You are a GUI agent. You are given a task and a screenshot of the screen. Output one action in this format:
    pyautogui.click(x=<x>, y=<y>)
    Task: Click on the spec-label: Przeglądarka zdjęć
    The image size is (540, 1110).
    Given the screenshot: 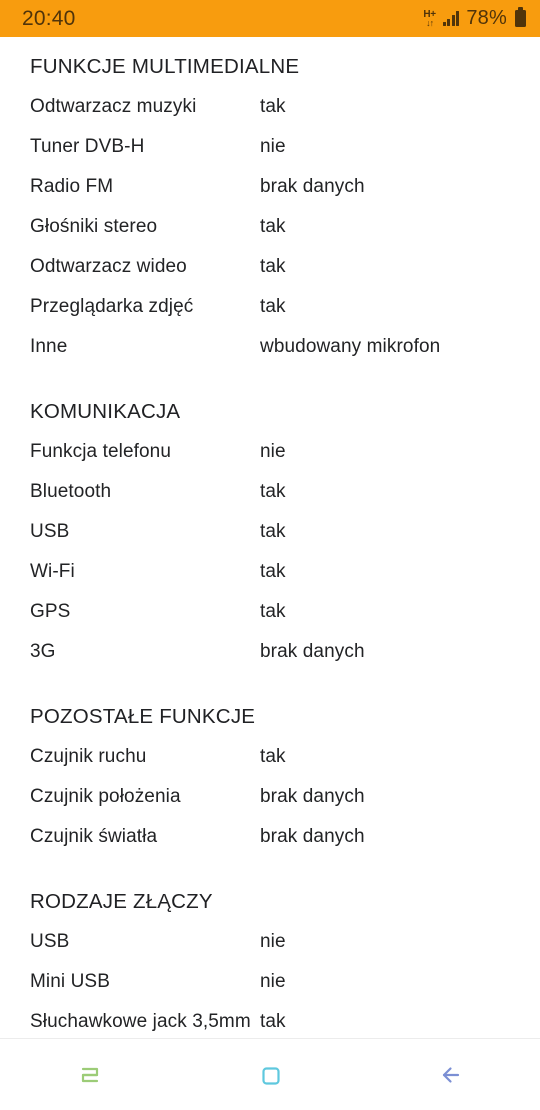 What is the action you would take?
    pyautogui.click(x=112, y=306)
    